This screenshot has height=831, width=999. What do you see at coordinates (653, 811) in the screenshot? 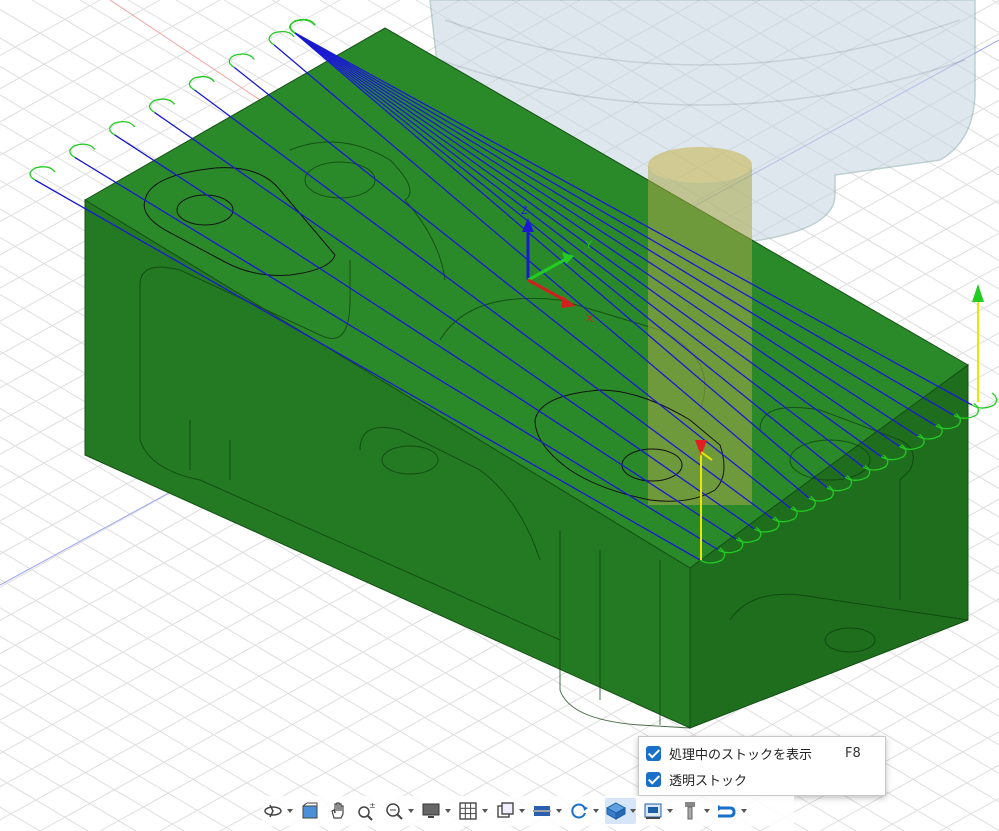
I see `machine-icon` at bounding box center [653, 811].